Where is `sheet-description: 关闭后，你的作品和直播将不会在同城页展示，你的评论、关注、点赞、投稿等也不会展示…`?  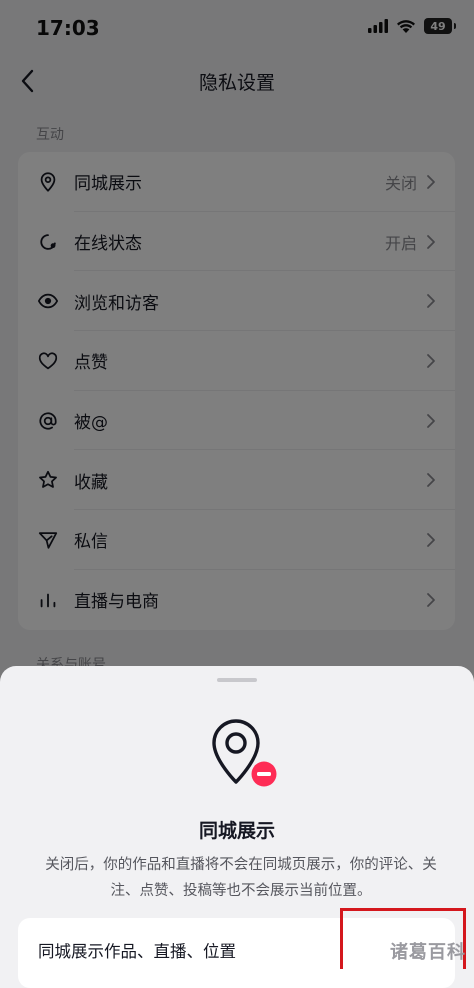 sheet-description: 关闭后，你的作品和直播将不会在同城页展示，你的评论、关注、点赞、投稿等也不会展示… is located at coordinates (241, 878).